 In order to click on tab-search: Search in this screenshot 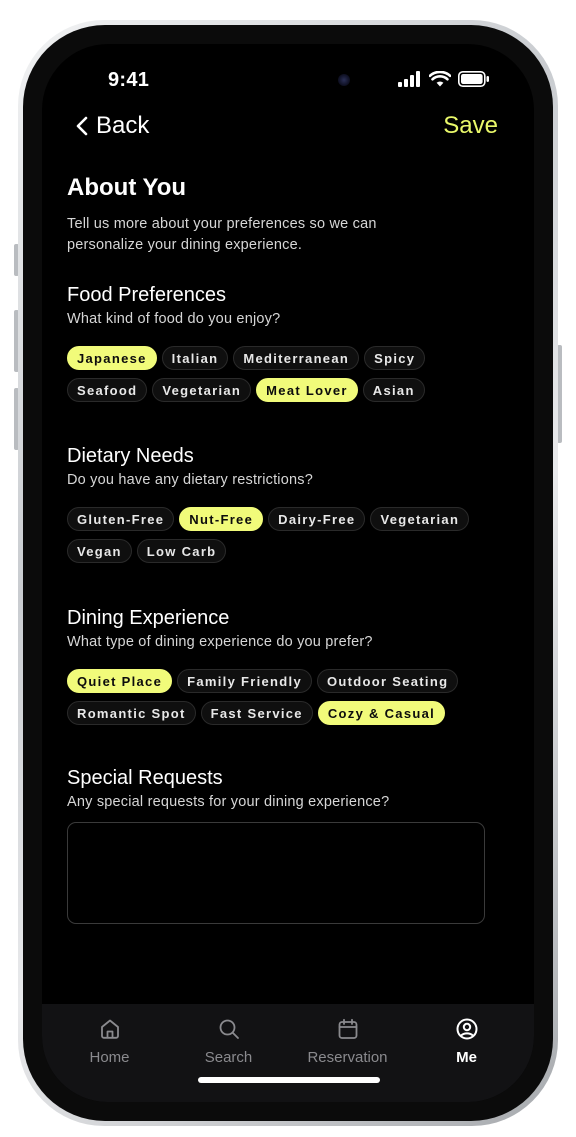, I will do `click(228, 1053)`.